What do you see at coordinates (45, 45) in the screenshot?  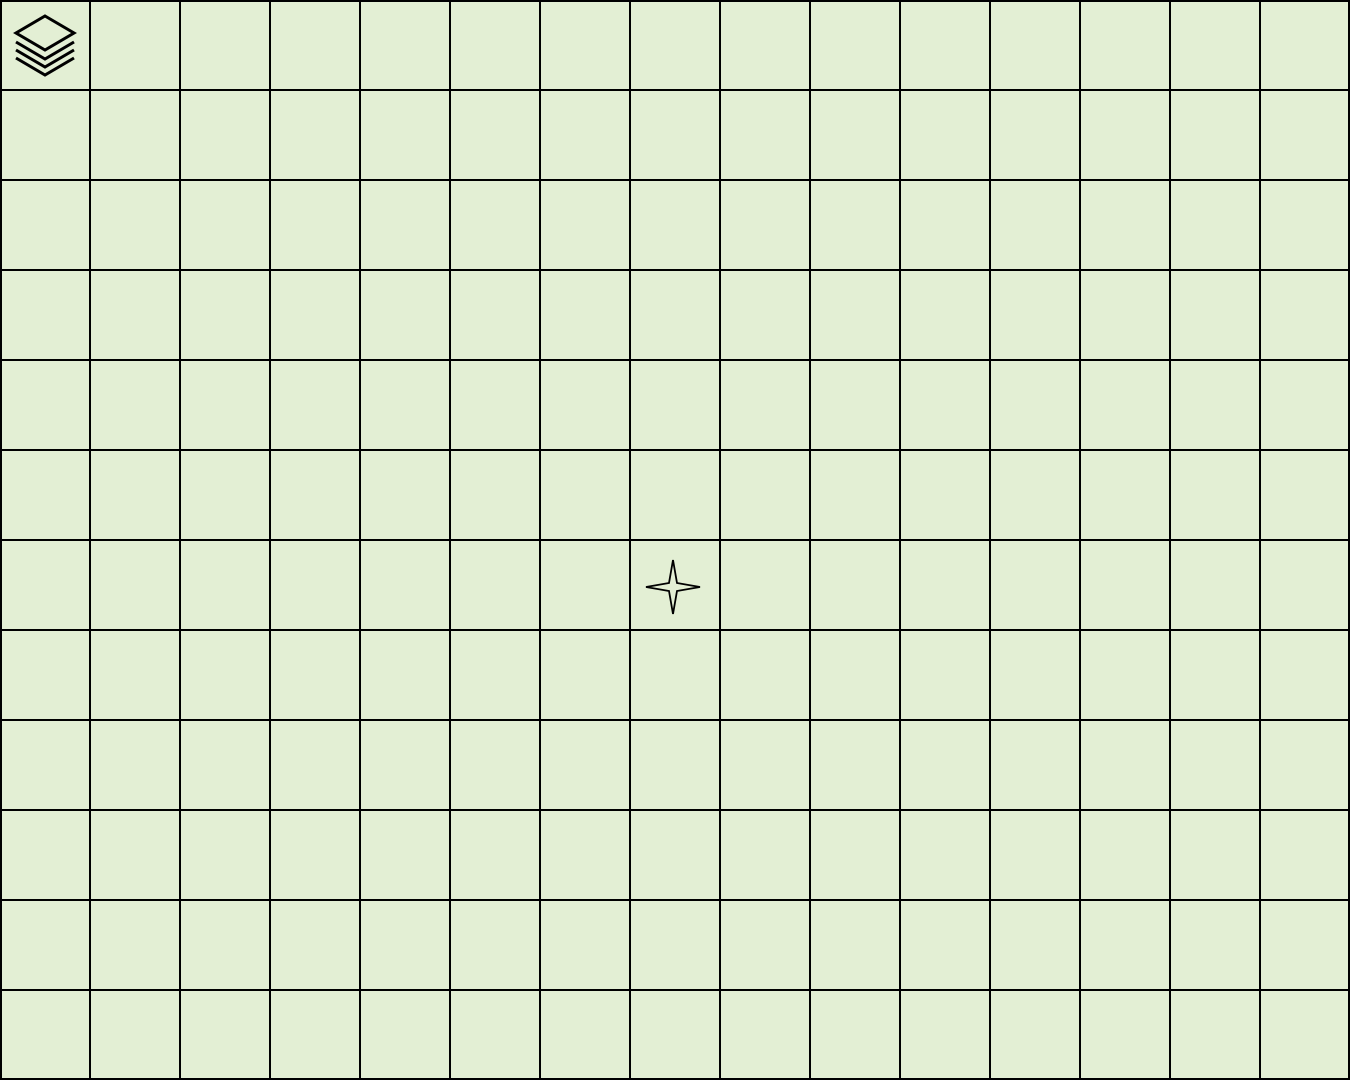 I see `layers-button` at bounding box center [45, 45].